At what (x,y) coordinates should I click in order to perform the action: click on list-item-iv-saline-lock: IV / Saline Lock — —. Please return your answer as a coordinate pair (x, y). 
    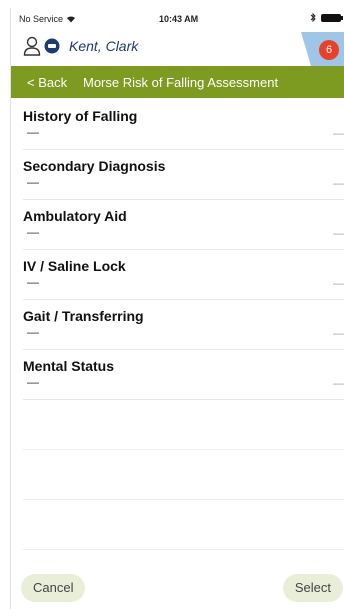
    Looking at the image, I should click on (183, 275).